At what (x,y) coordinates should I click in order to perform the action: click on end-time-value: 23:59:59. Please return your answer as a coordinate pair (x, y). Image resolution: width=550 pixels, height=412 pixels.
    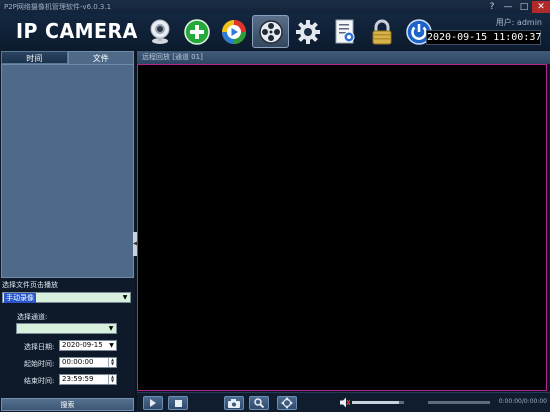
    Looking at the image, I should click on (78, 379).